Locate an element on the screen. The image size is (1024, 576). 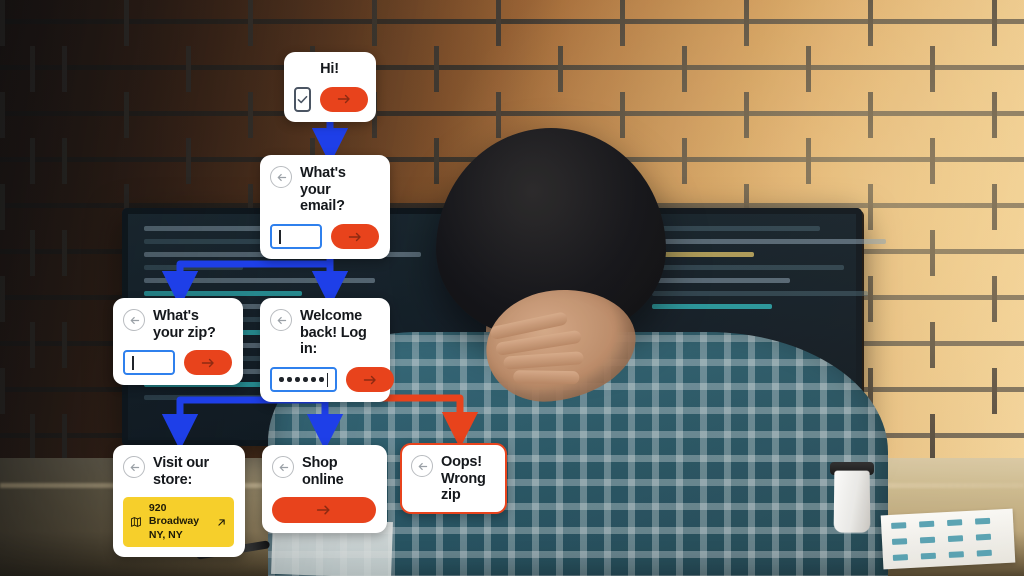
login-card-controls is located at coordinates (332, 380).